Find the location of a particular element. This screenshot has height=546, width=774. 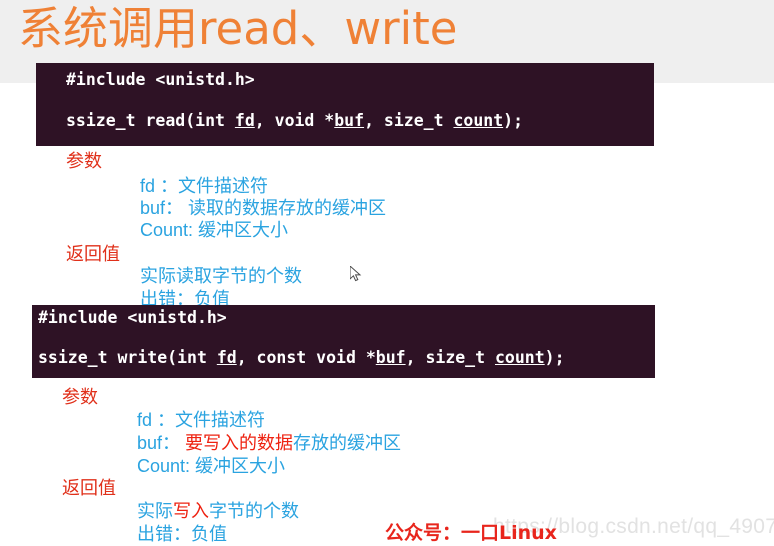

code-token: ssize_t write(int is located at coordinates (127, 357).